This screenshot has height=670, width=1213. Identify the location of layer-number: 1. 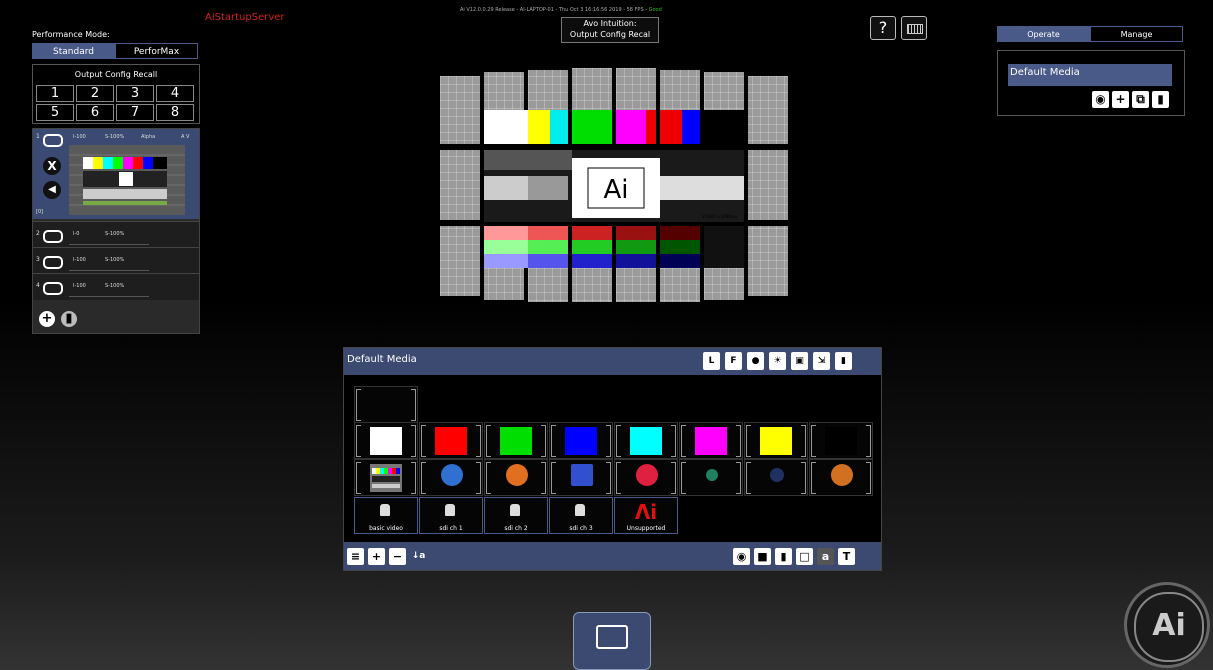
(38, 136).